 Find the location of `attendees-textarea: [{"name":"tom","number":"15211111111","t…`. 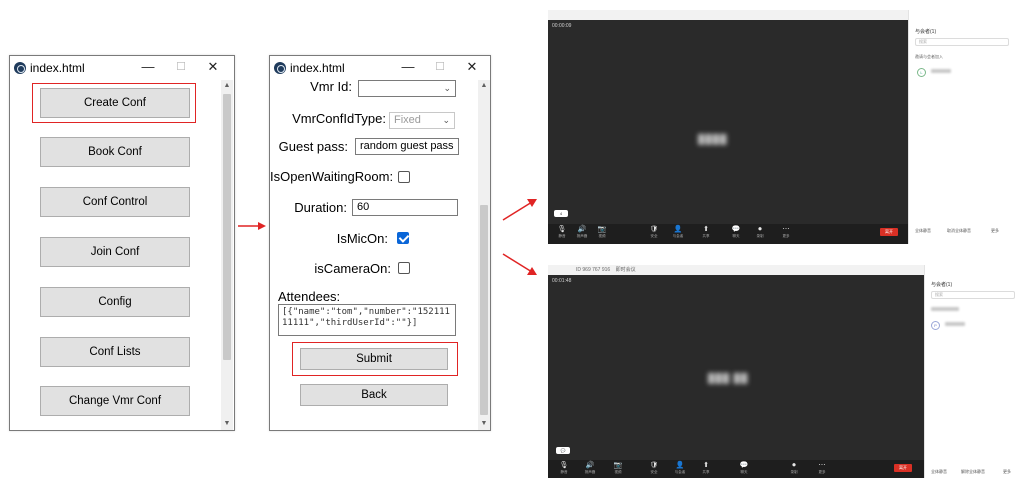

attendees-textarea: [{"name":"tom","number":"15211111111","t… is located at coordinates (367, 320).